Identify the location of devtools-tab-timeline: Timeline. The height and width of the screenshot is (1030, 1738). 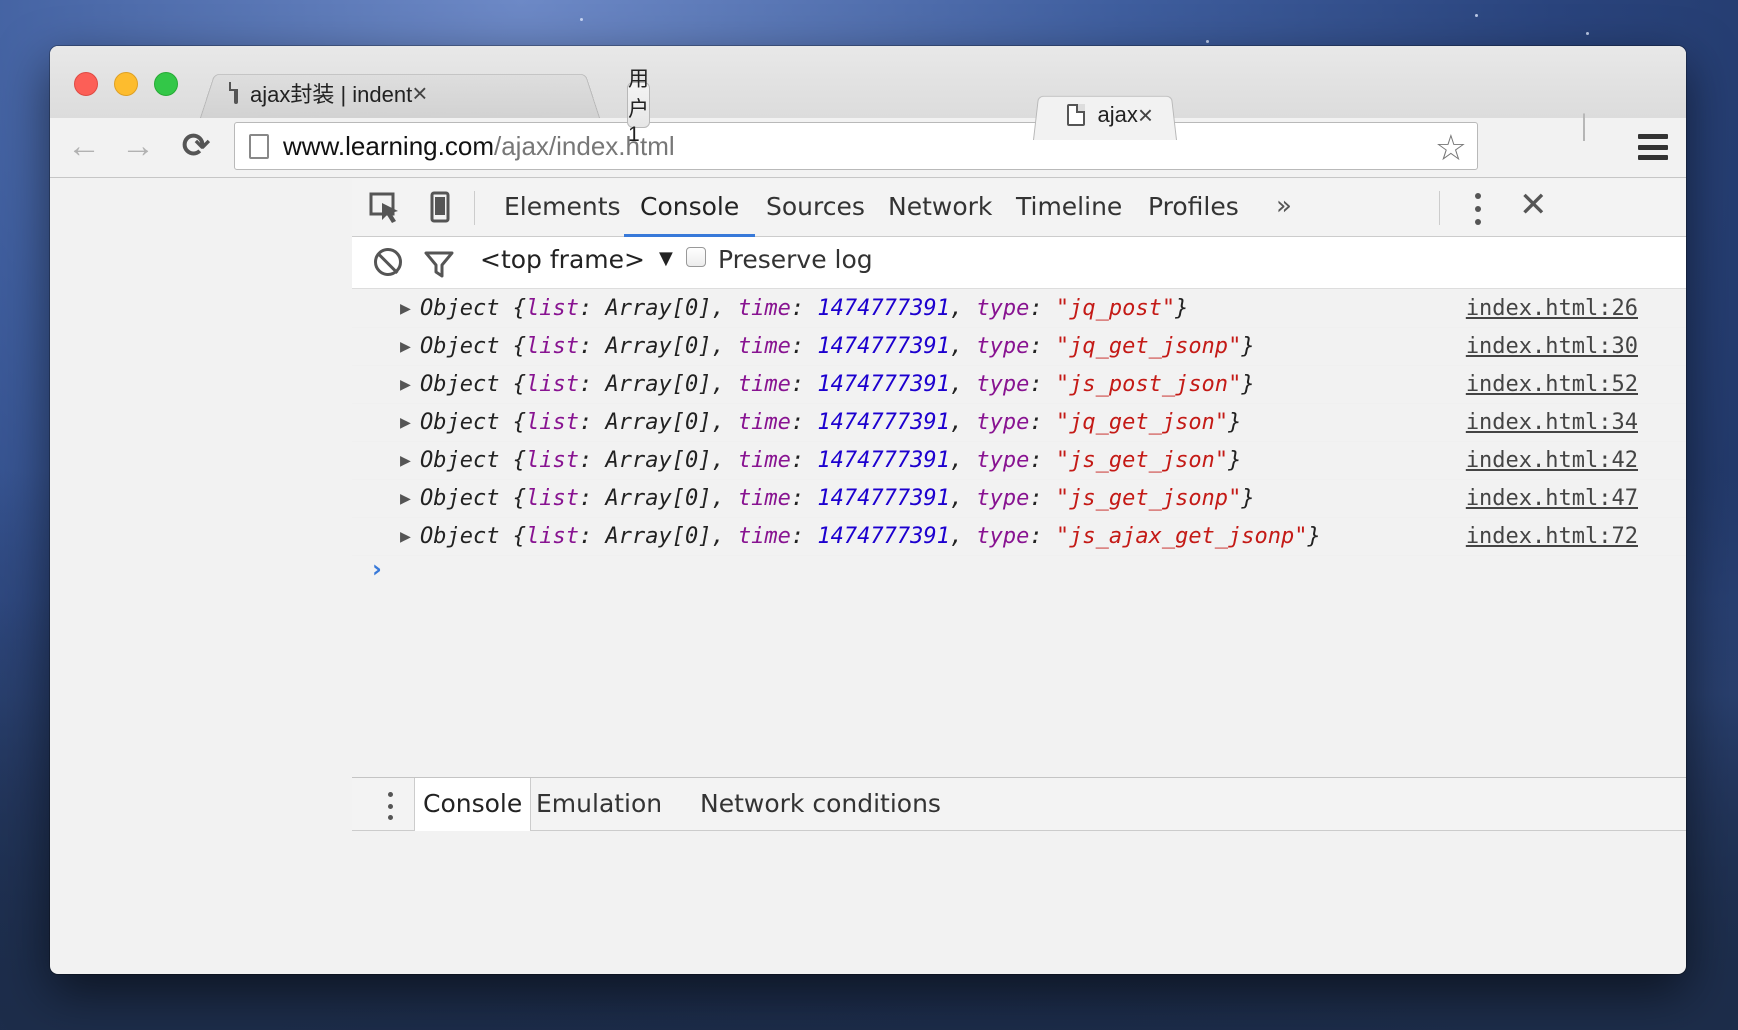
(1069, 208).